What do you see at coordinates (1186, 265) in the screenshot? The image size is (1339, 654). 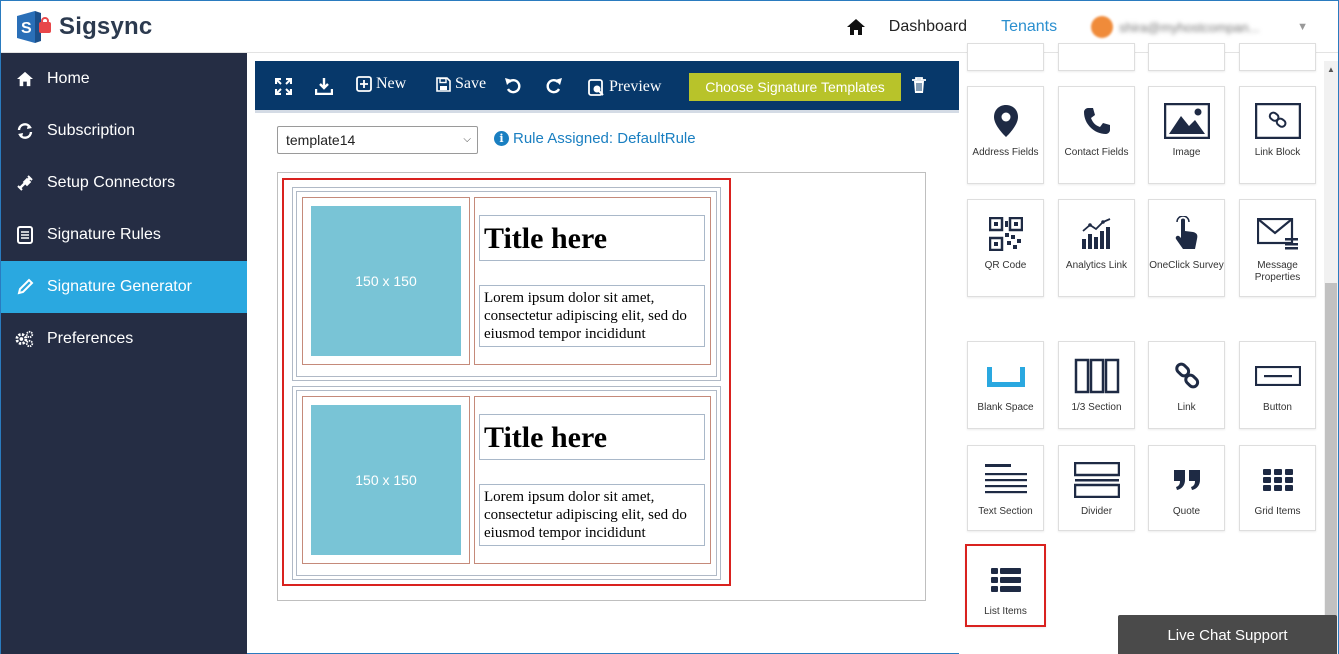 I see `tile-label: OneClick Survey` at bounding box center [1186, 265].